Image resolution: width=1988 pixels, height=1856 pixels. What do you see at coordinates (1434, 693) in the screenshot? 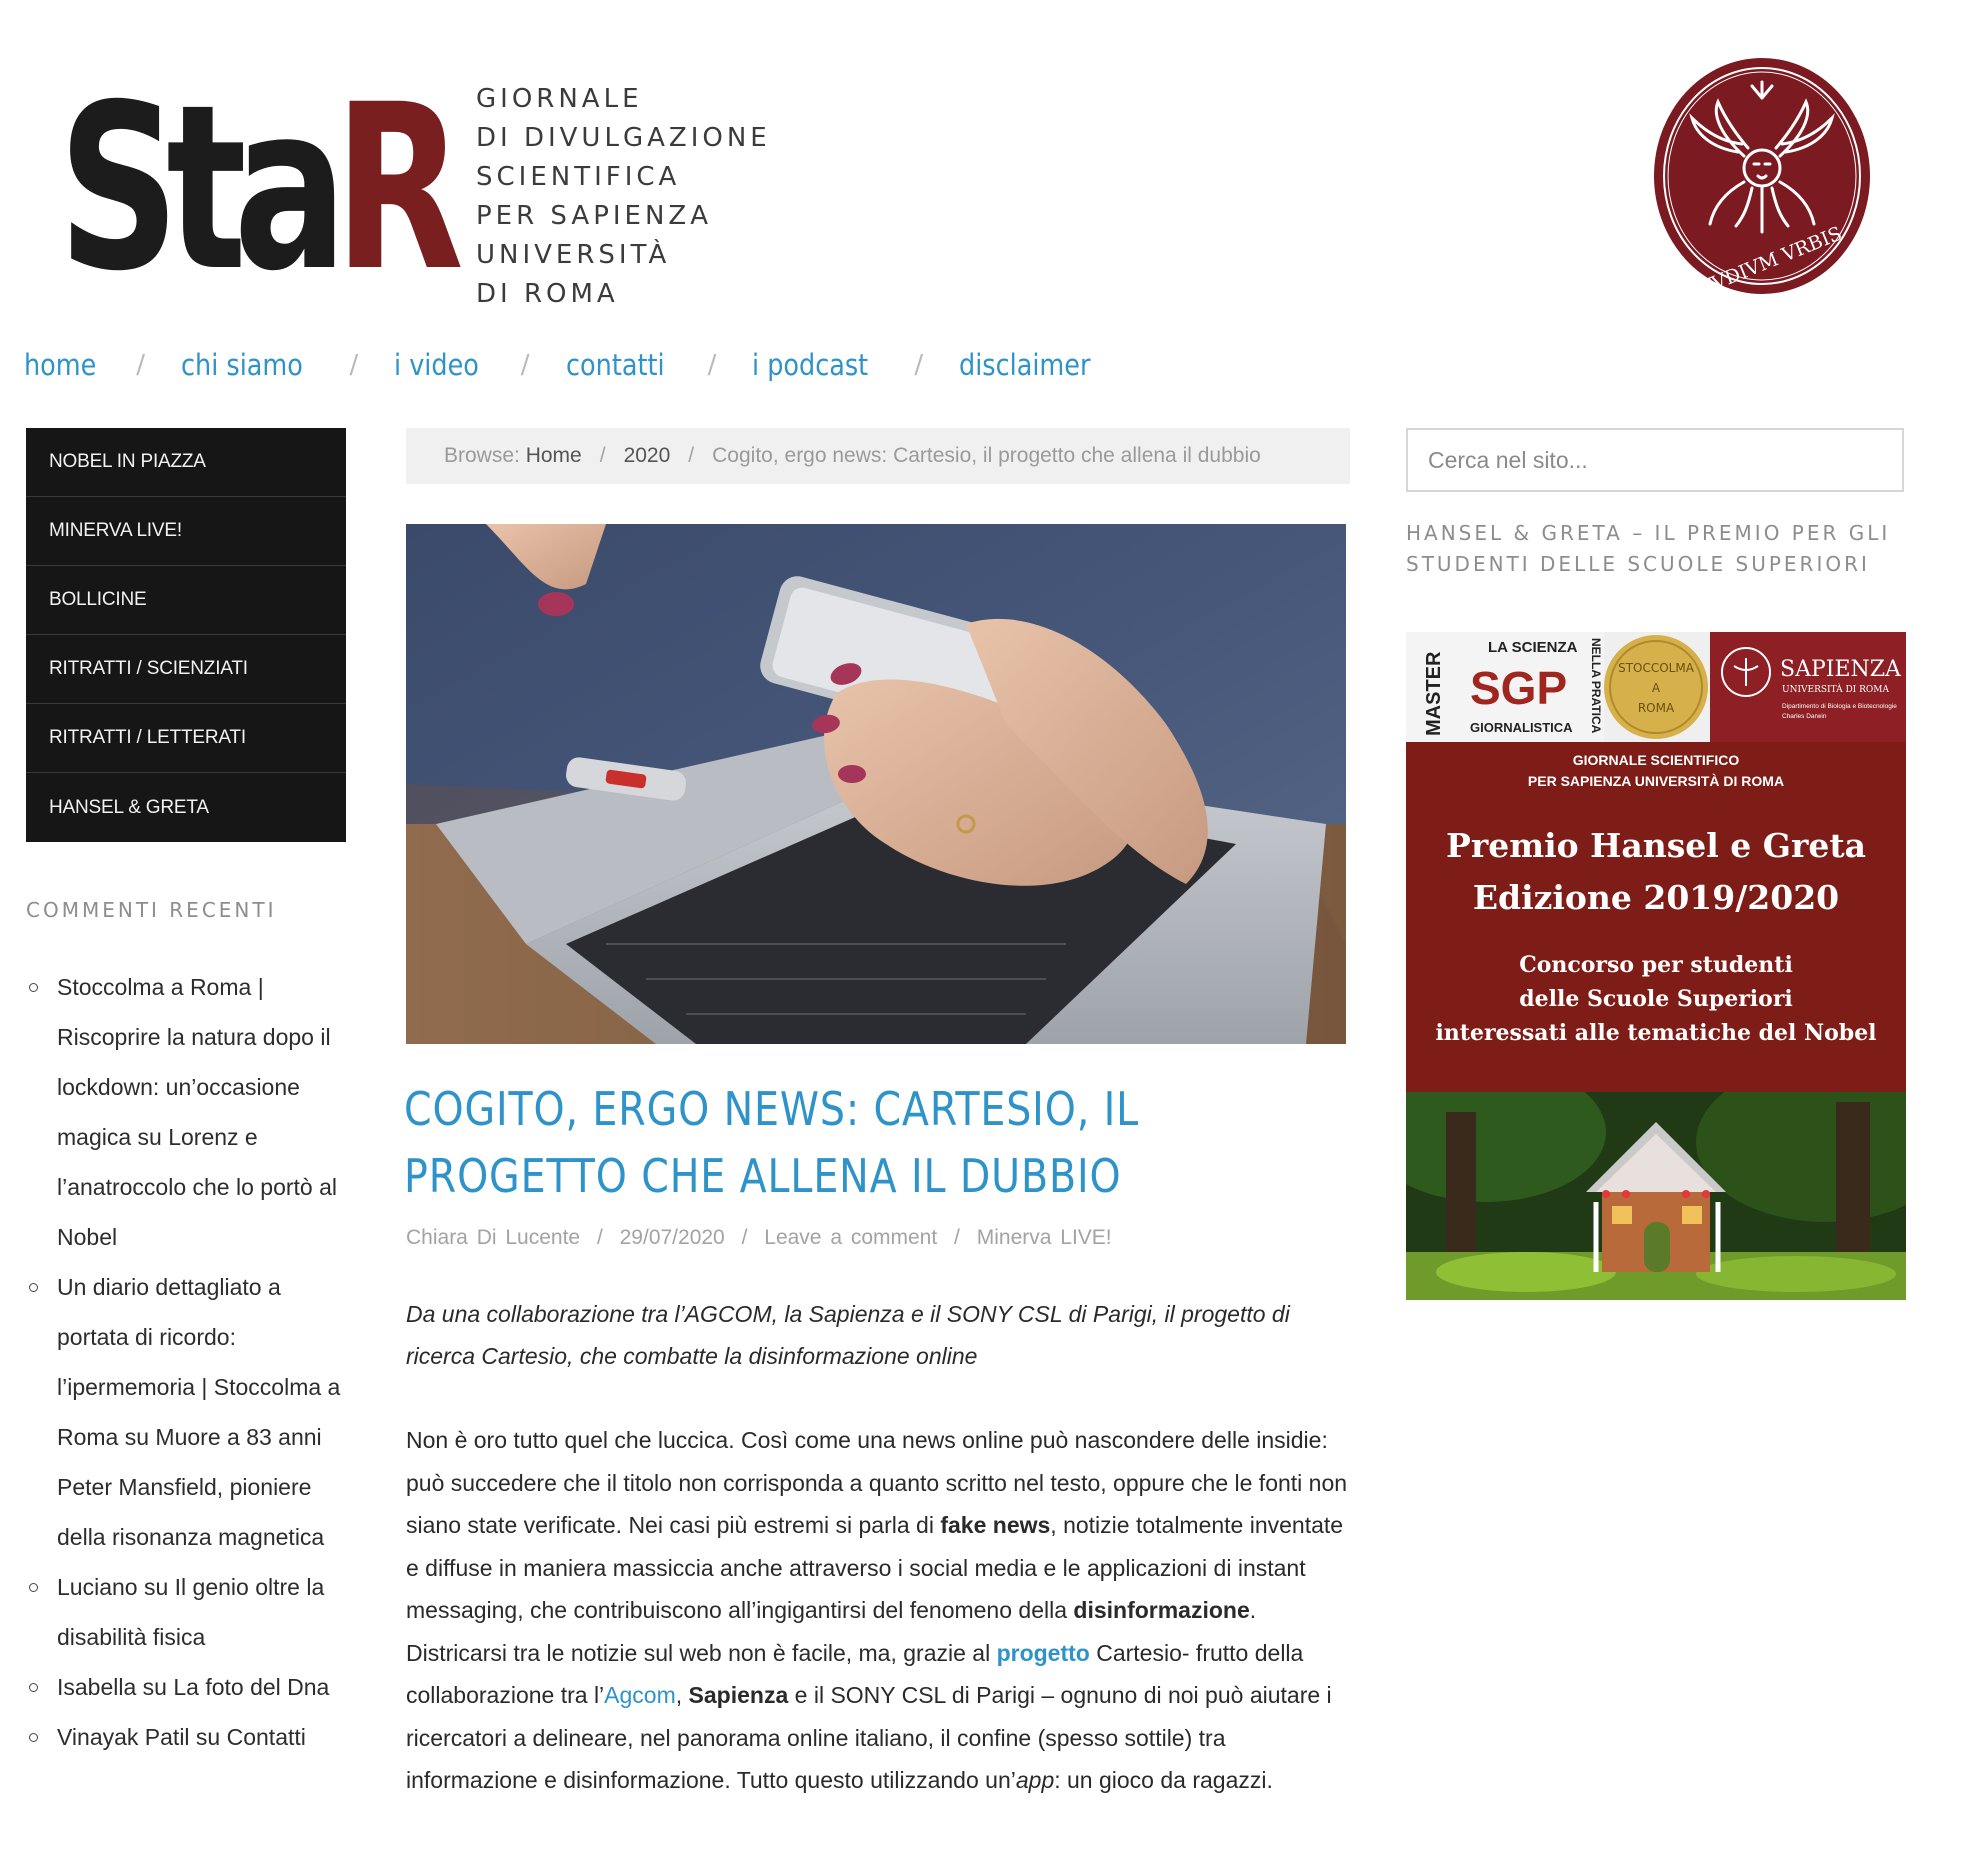
I see `banner-master-label: MASTER` at bounding box center [1434, 693].